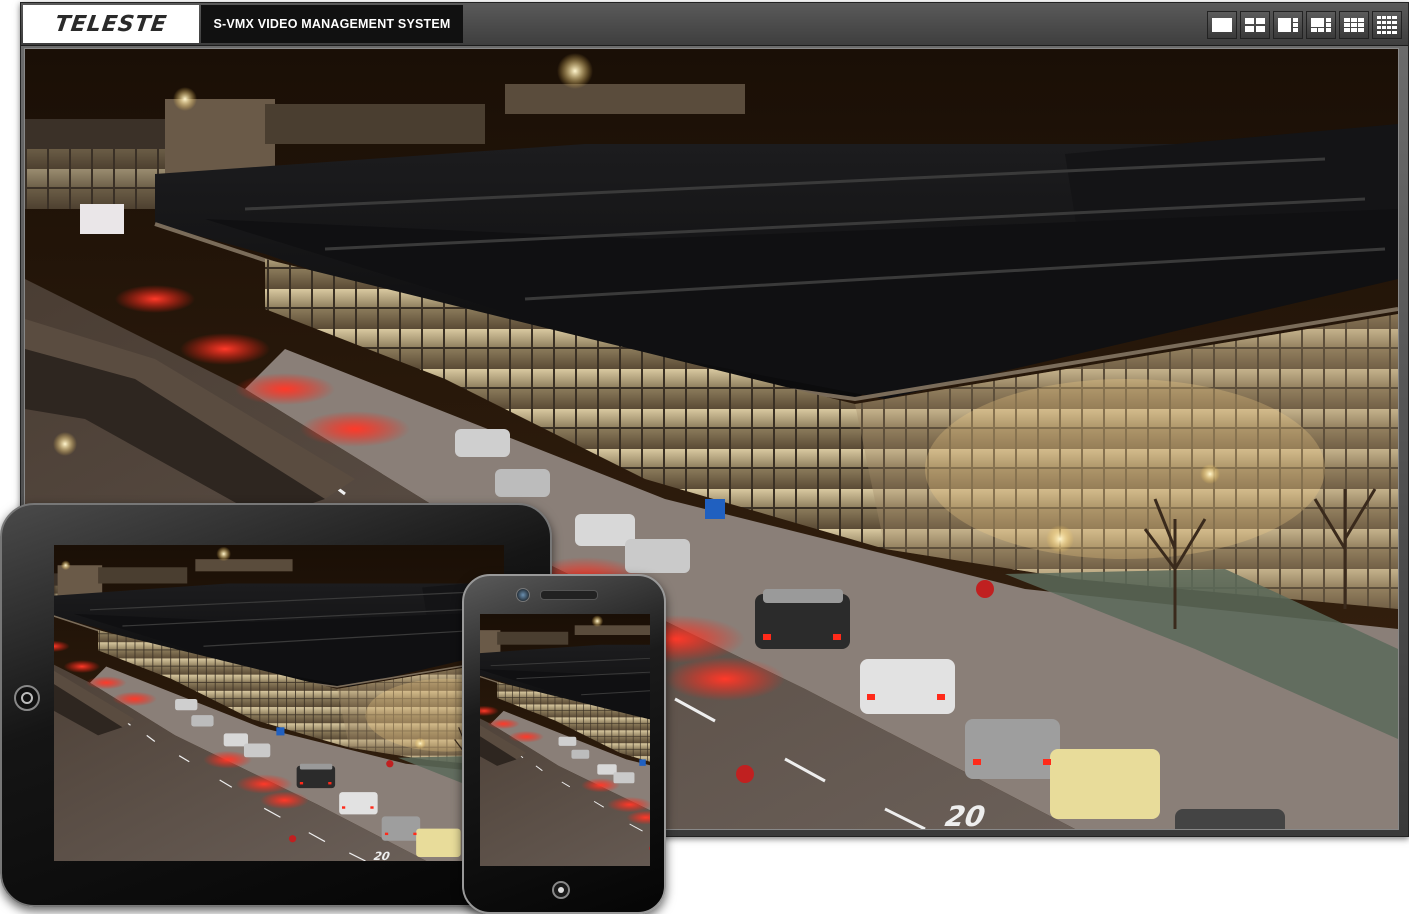 The width and height of the screenshot is (1409, 914). I want to click on phone-home-button-icon, so click(561, 890).